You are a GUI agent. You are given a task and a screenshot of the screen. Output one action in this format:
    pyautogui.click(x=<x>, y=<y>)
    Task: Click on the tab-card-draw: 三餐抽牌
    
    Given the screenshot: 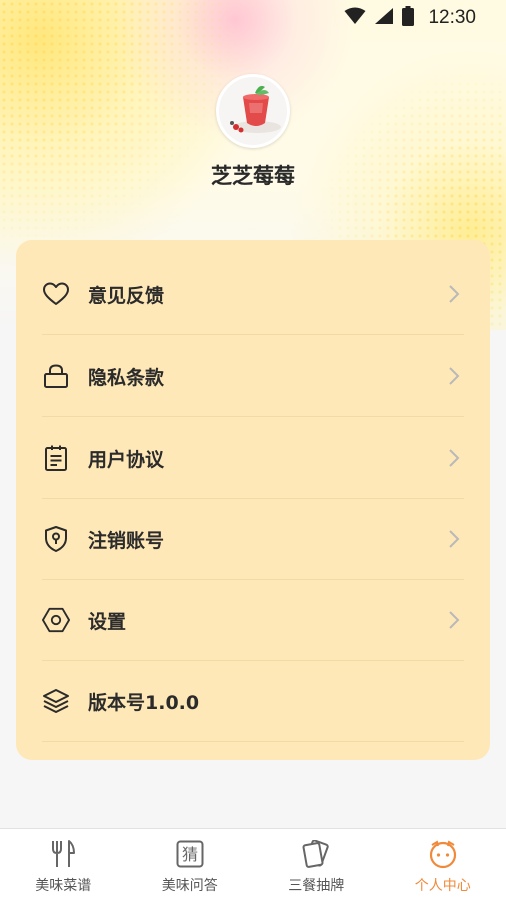 What is the action you would take?
    pyautogui.click(x=316, y=864)
    